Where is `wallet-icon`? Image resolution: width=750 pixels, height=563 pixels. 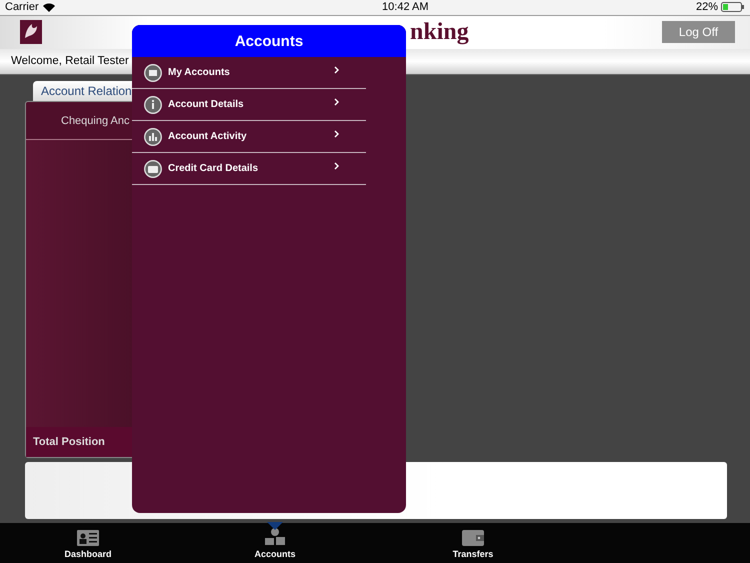 wallet-icon is located at coordinates (473, 538).